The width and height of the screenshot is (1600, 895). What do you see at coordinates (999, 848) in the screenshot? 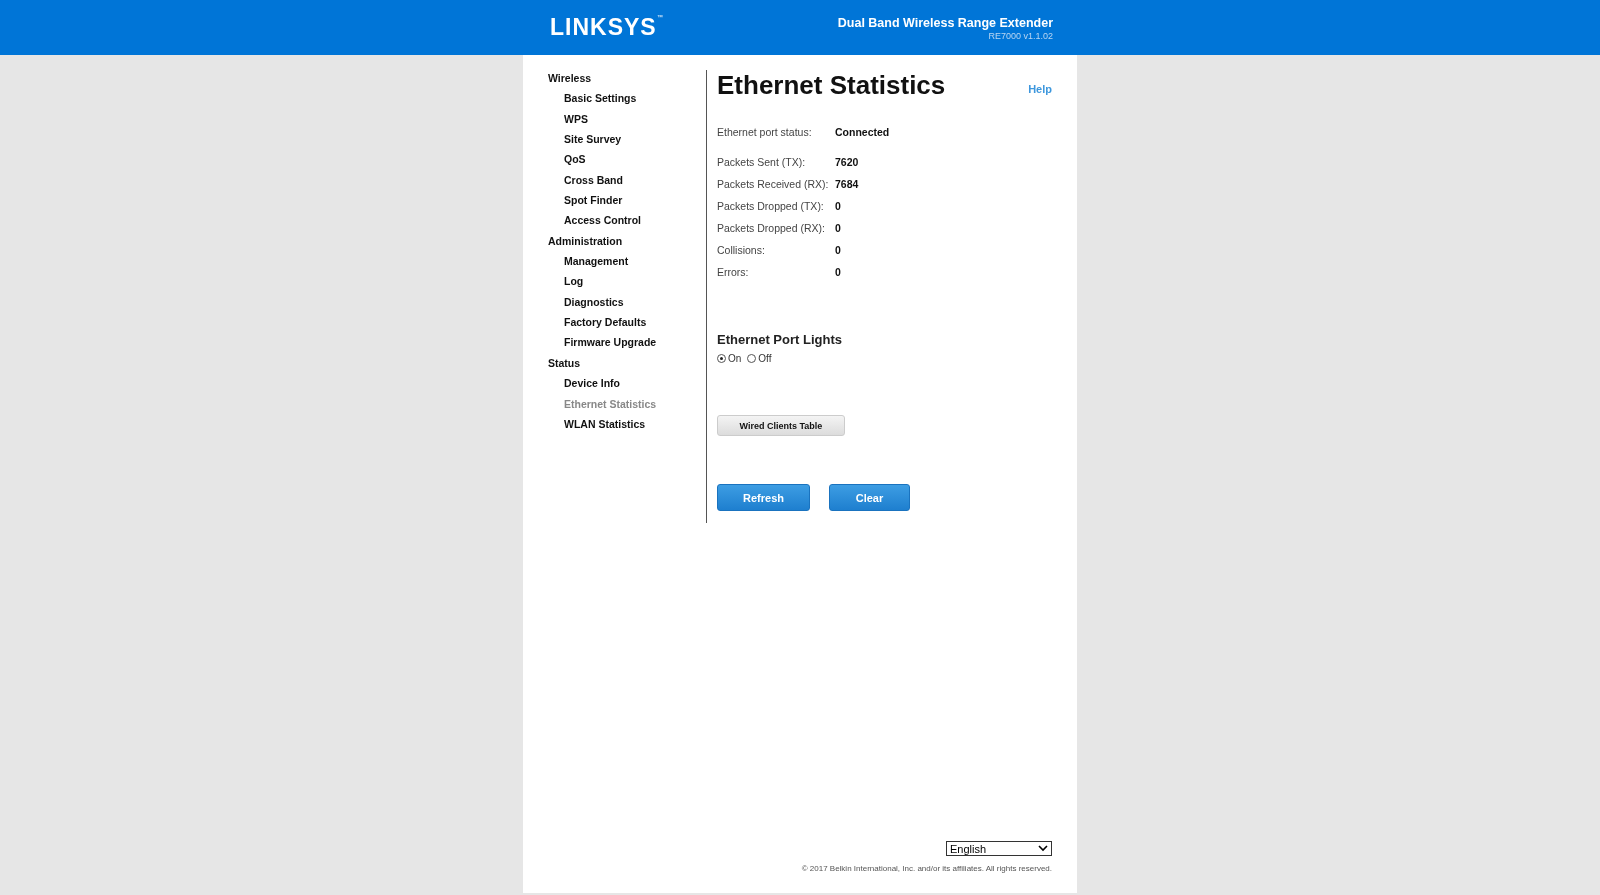
I see `language-select: English` at bounding box center [999, 848].